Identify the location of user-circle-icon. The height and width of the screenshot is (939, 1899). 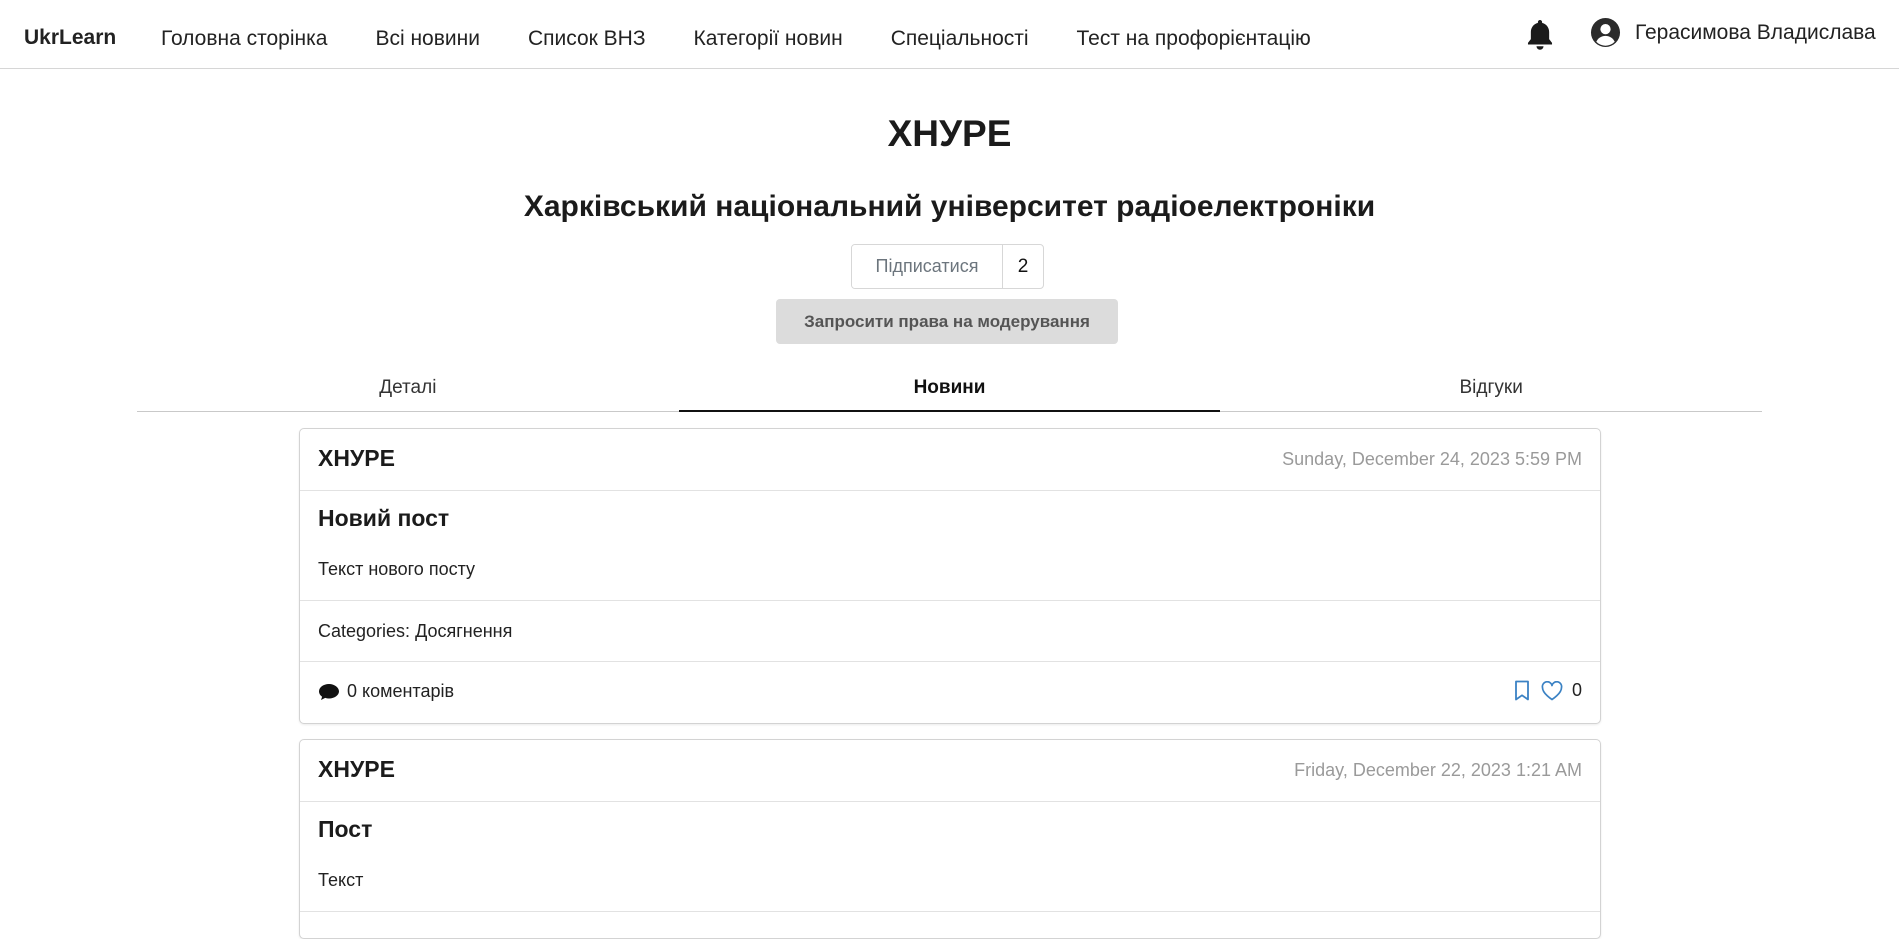
(1605, 32).